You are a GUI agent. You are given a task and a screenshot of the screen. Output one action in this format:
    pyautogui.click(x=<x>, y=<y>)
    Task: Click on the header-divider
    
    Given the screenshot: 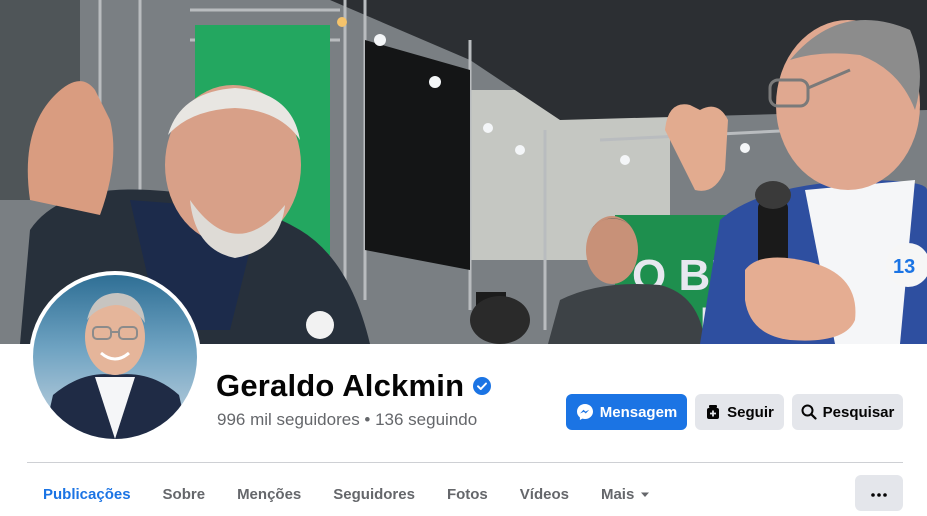 What is the action you would take?
    pyautogui.click(x=465, y=462)
    